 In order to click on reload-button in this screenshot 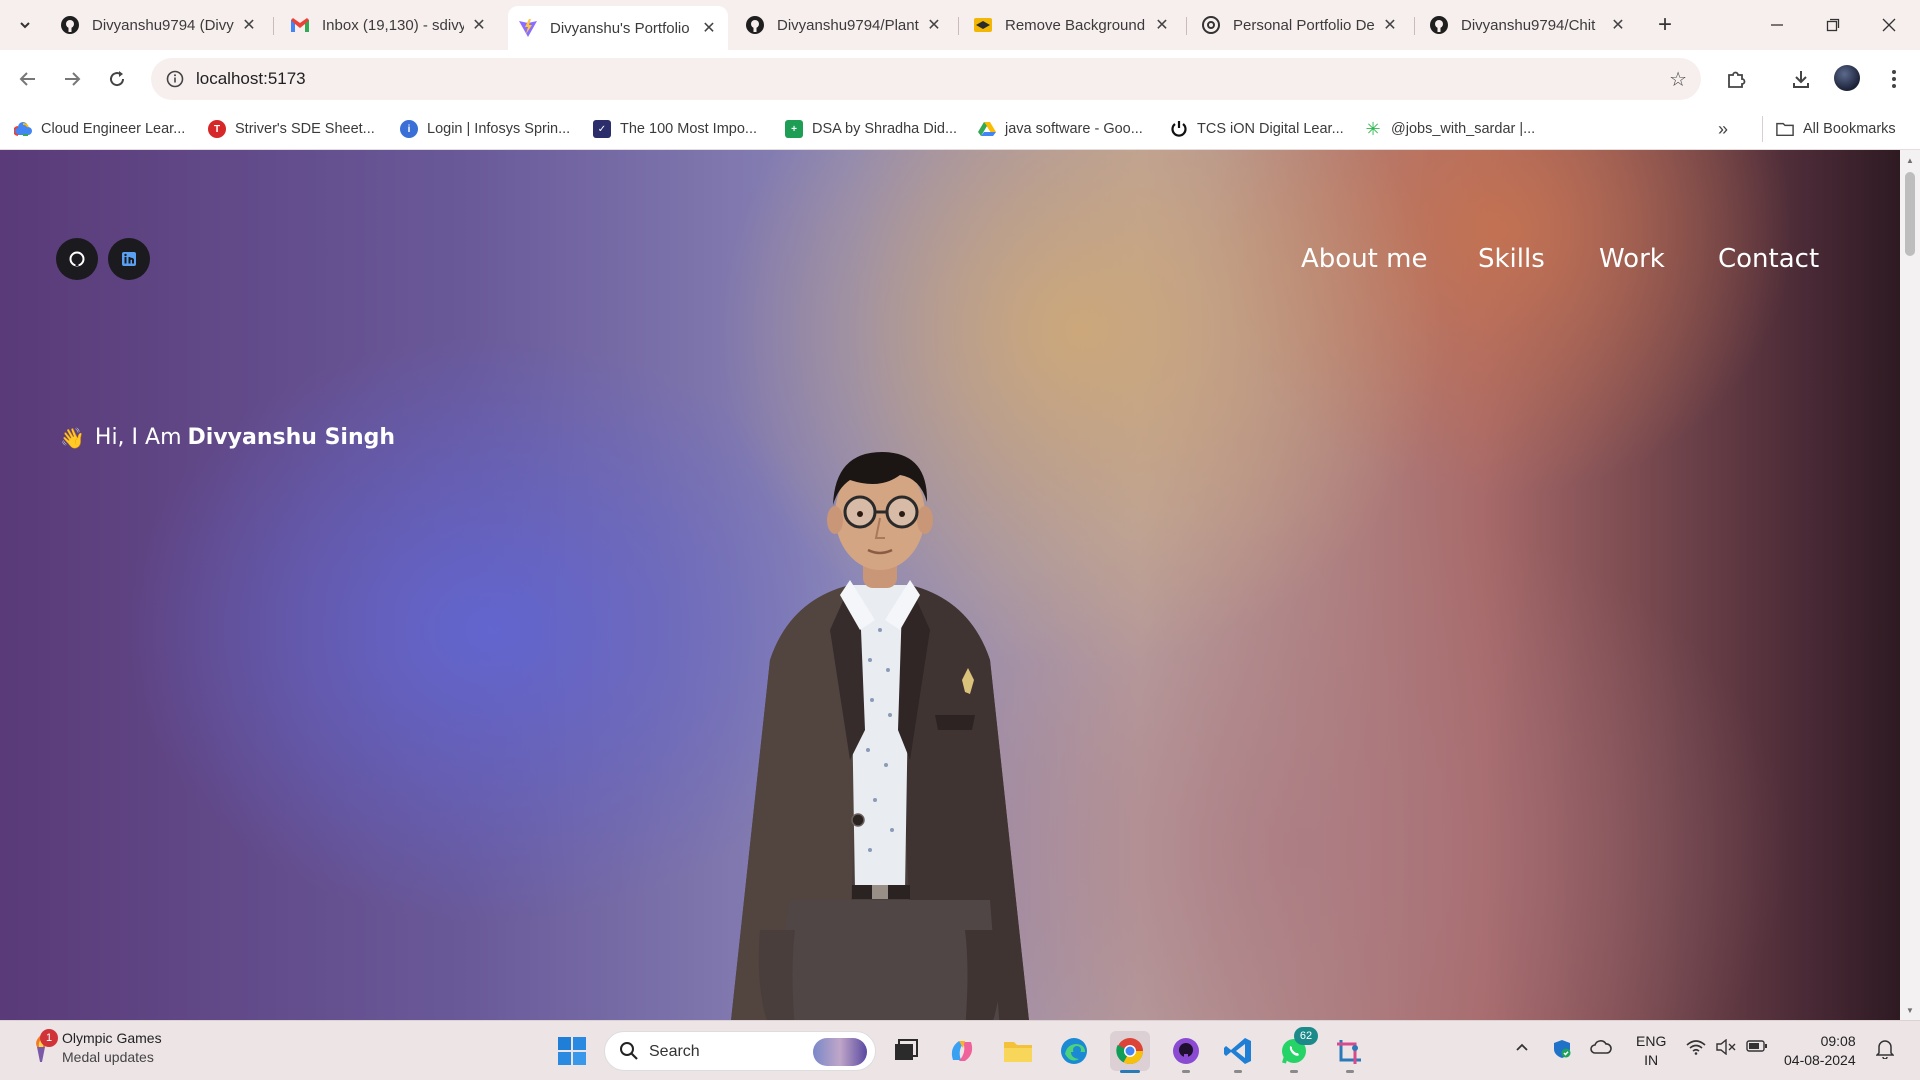, I will do `click(117, 79)`.